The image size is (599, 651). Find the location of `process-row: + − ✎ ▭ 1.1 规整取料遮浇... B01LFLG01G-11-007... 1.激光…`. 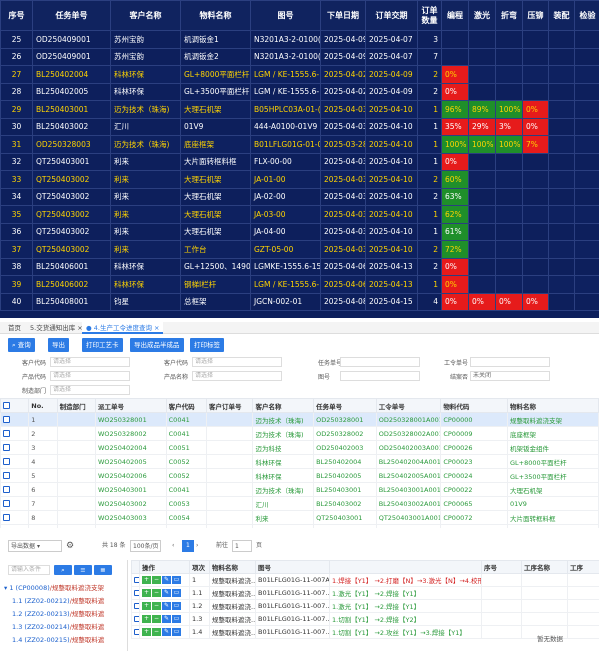

process-row: + − ✎ ▭ 1.1 规整取料遮浇... B01LFLG01G-11-007... 1.激光… is located at coordinates (365, 593).